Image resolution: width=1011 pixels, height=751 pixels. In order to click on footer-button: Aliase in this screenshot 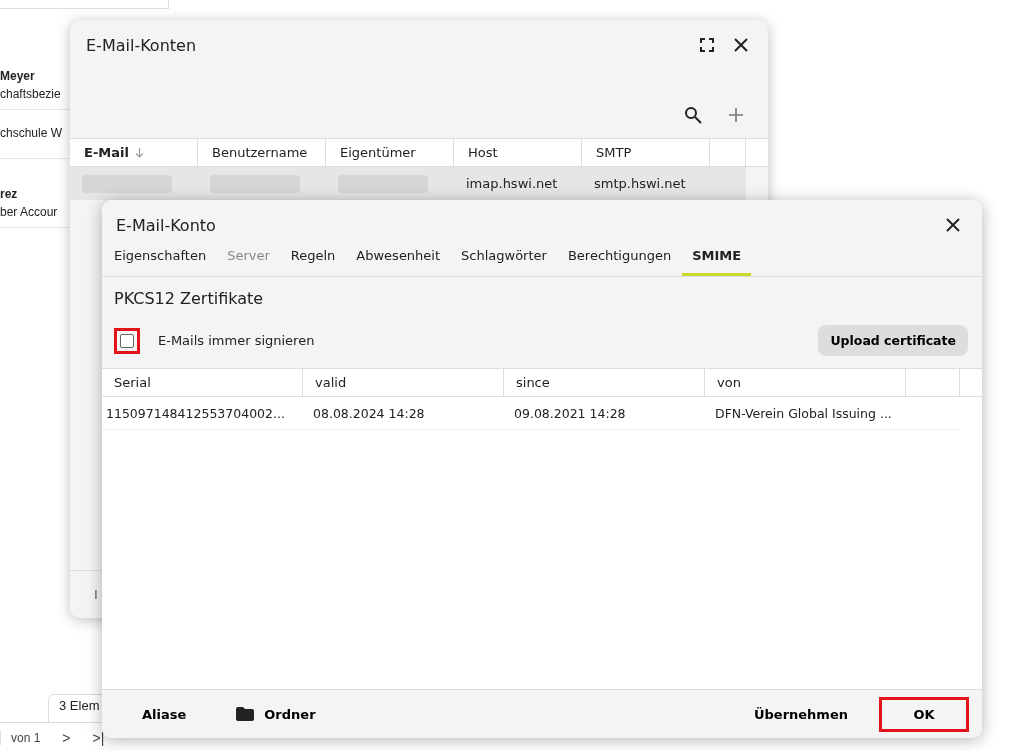, I will do `click(164, 714)`.